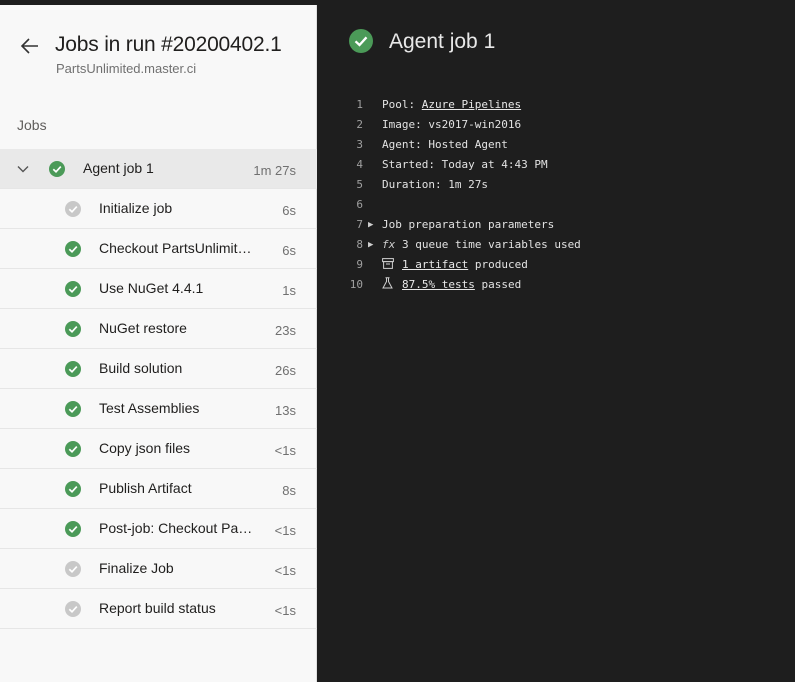 Image resolution: width=795 pixels, height=682 pixels. What do you see at coordinates (435, 184) in the screenshot?
I see `log-text: Duration: 1m 27s` at bounding box center [435, 184].